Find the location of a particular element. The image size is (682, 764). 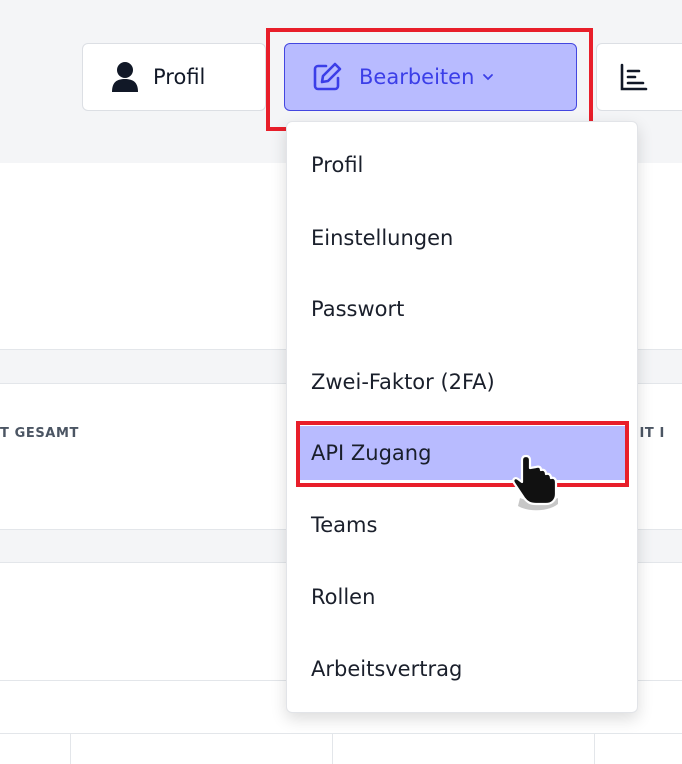

user-icon is located at coordinates (125, 77).